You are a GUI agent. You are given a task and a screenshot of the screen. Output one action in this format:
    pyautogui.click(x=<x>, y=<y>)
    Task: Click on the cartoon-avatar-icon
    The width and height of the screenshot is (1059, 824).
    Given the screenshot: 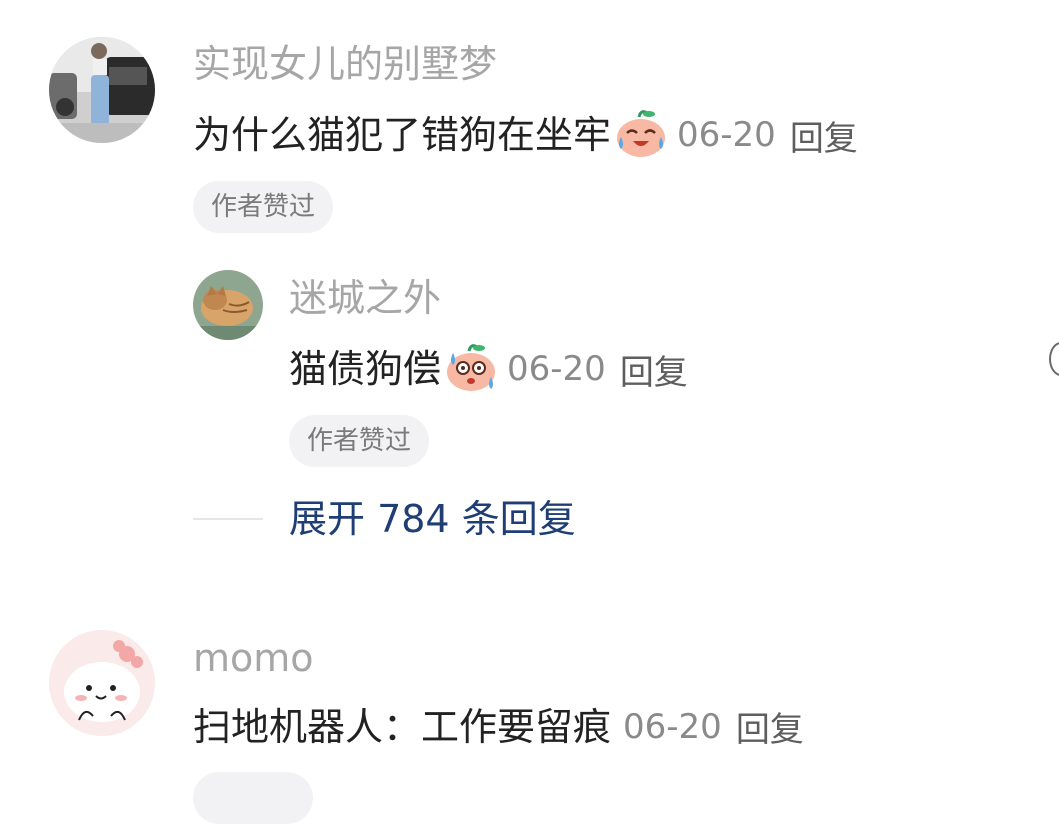 What is the action you would take?
    pyautogui.click(x=102, y=683)
    